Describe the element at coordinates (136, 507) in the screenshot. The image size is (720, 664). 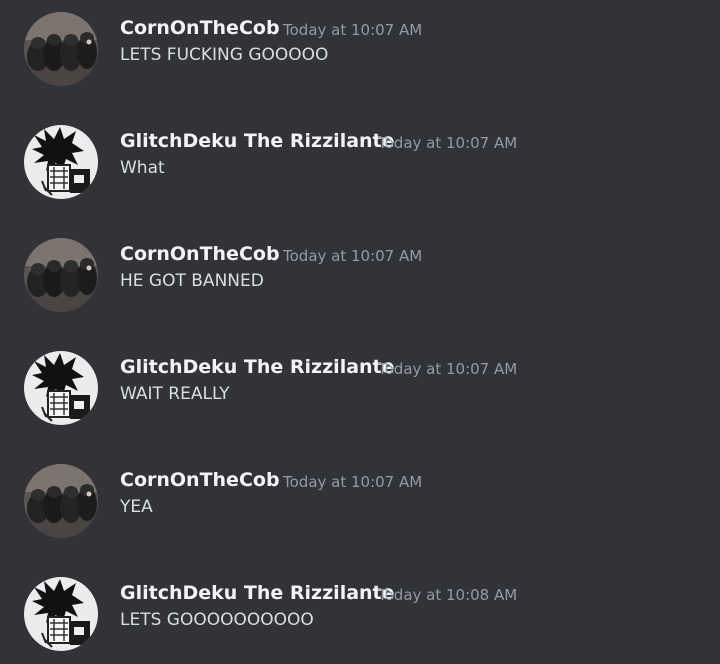
I see `message-text: YEA` at that location.